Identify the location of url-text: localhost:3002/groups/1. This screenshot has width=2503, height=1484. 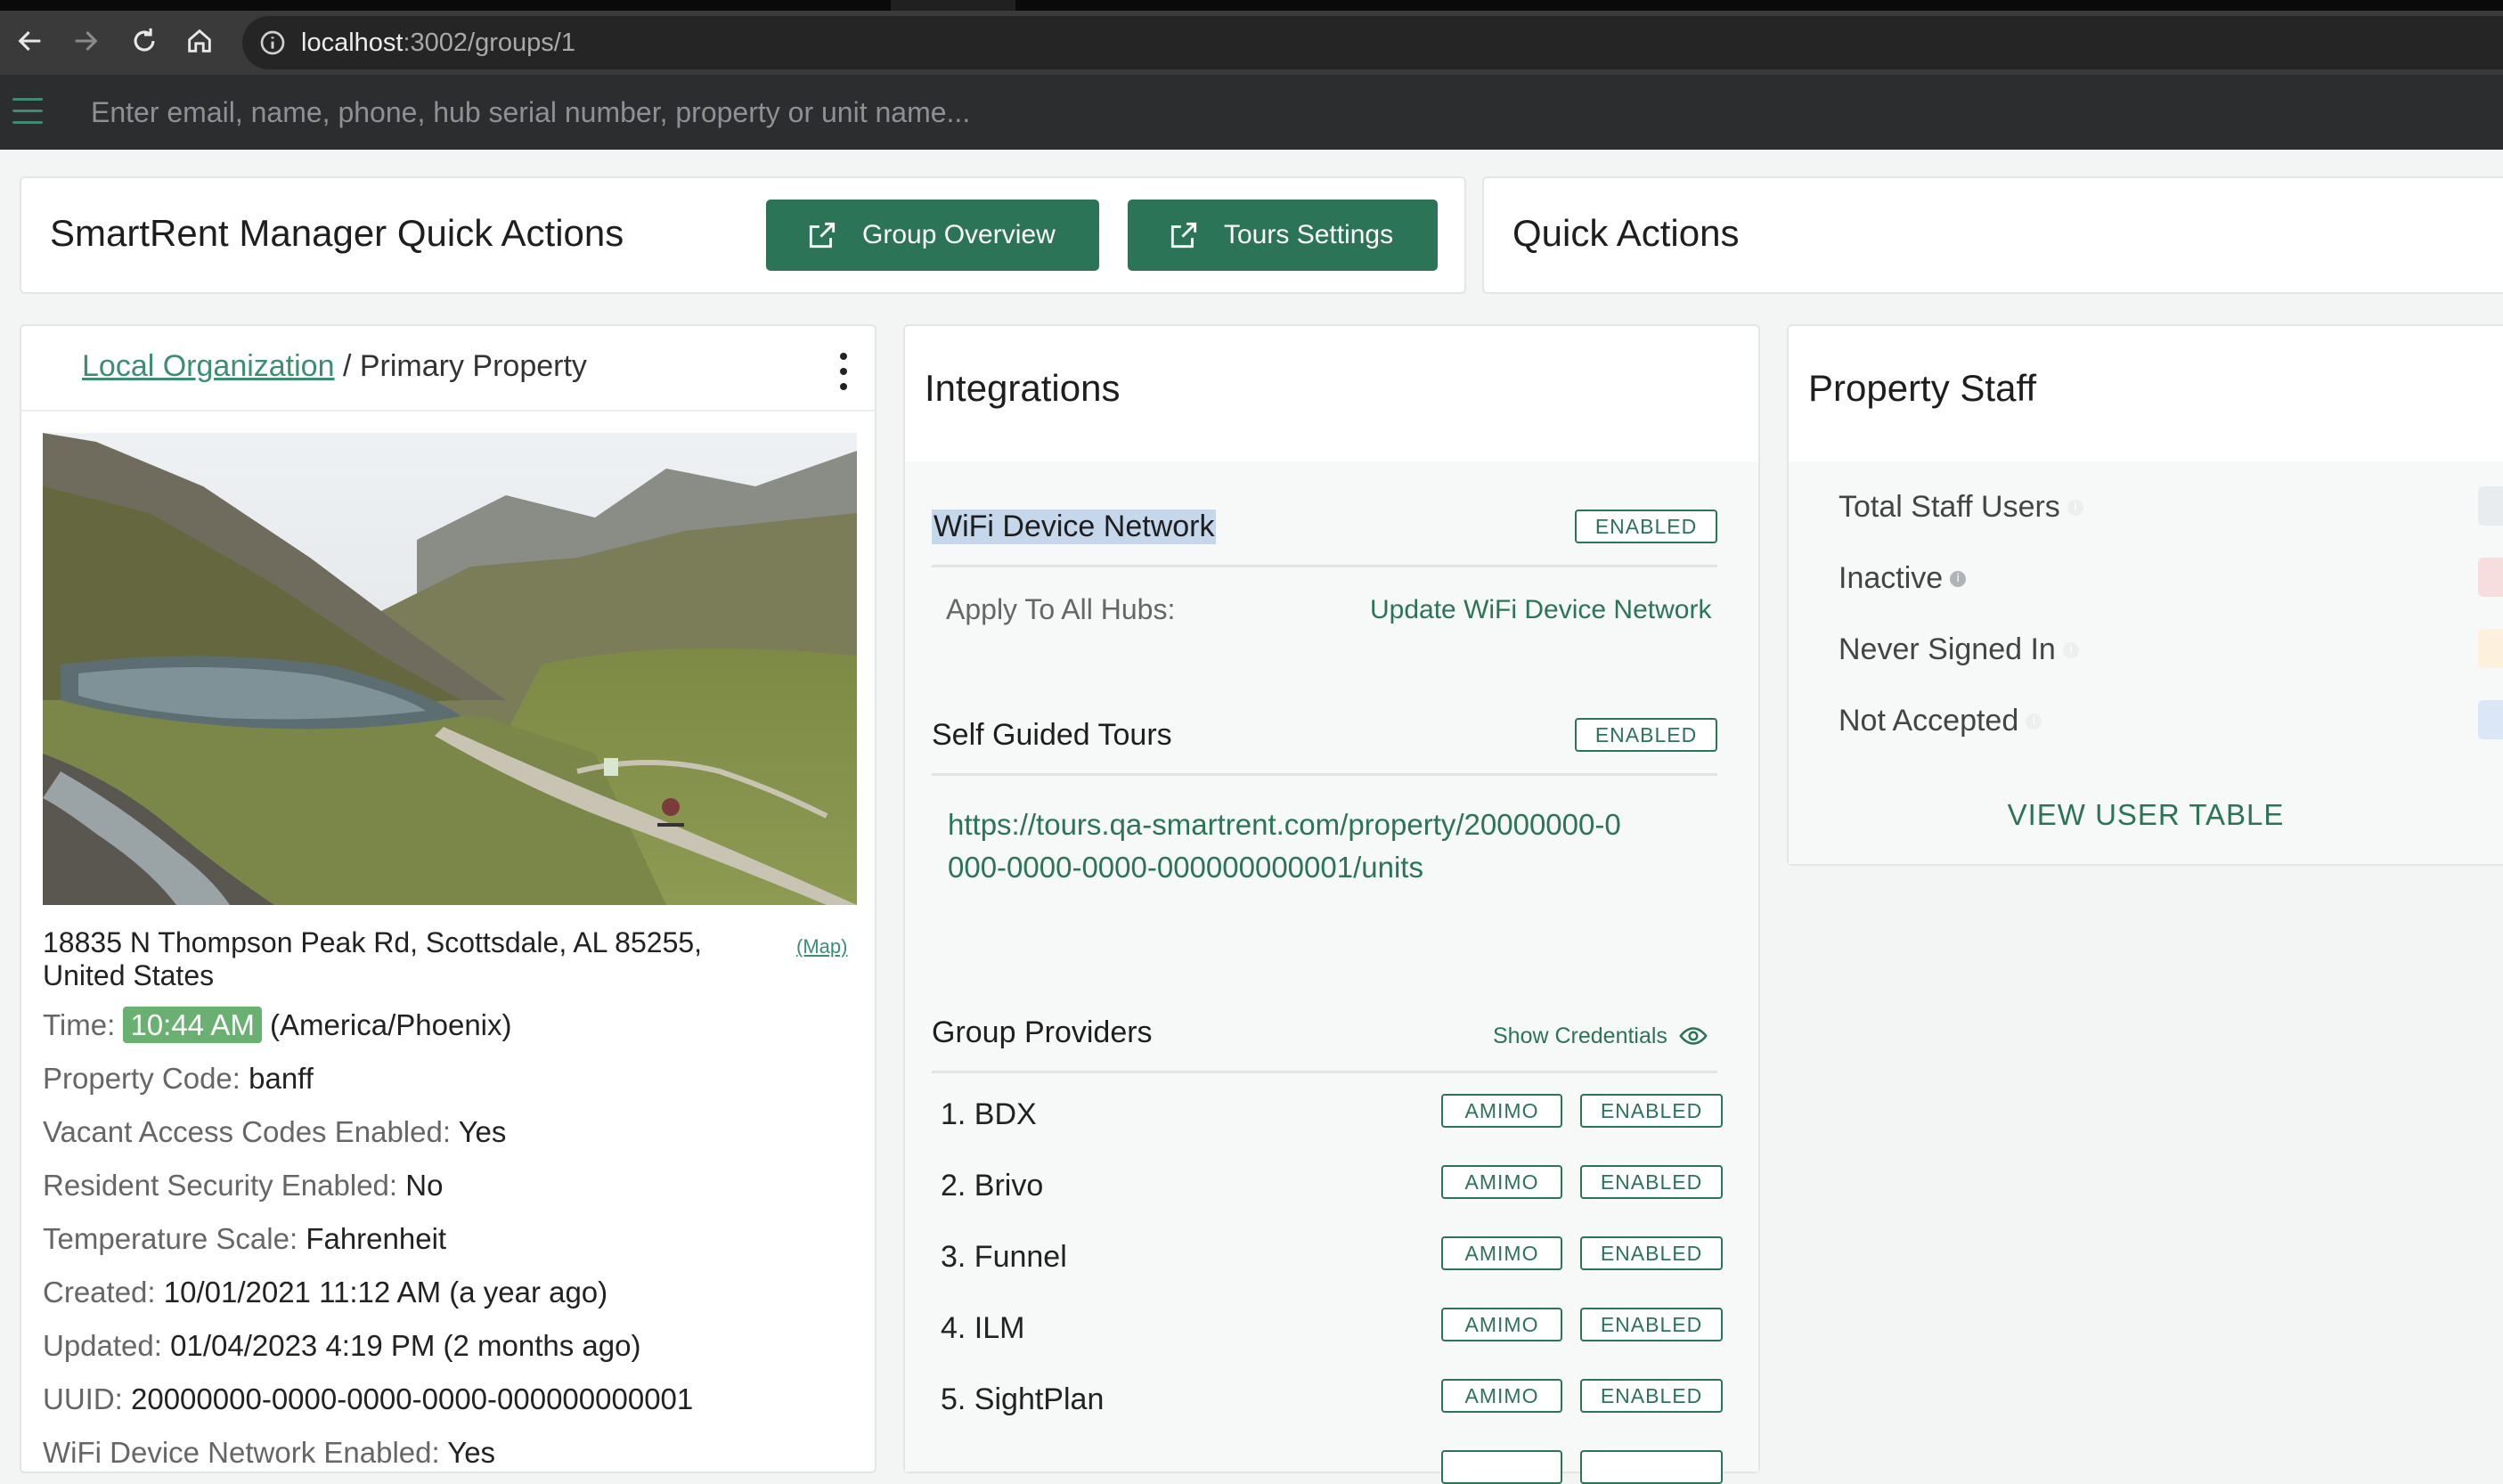
(438, 43).